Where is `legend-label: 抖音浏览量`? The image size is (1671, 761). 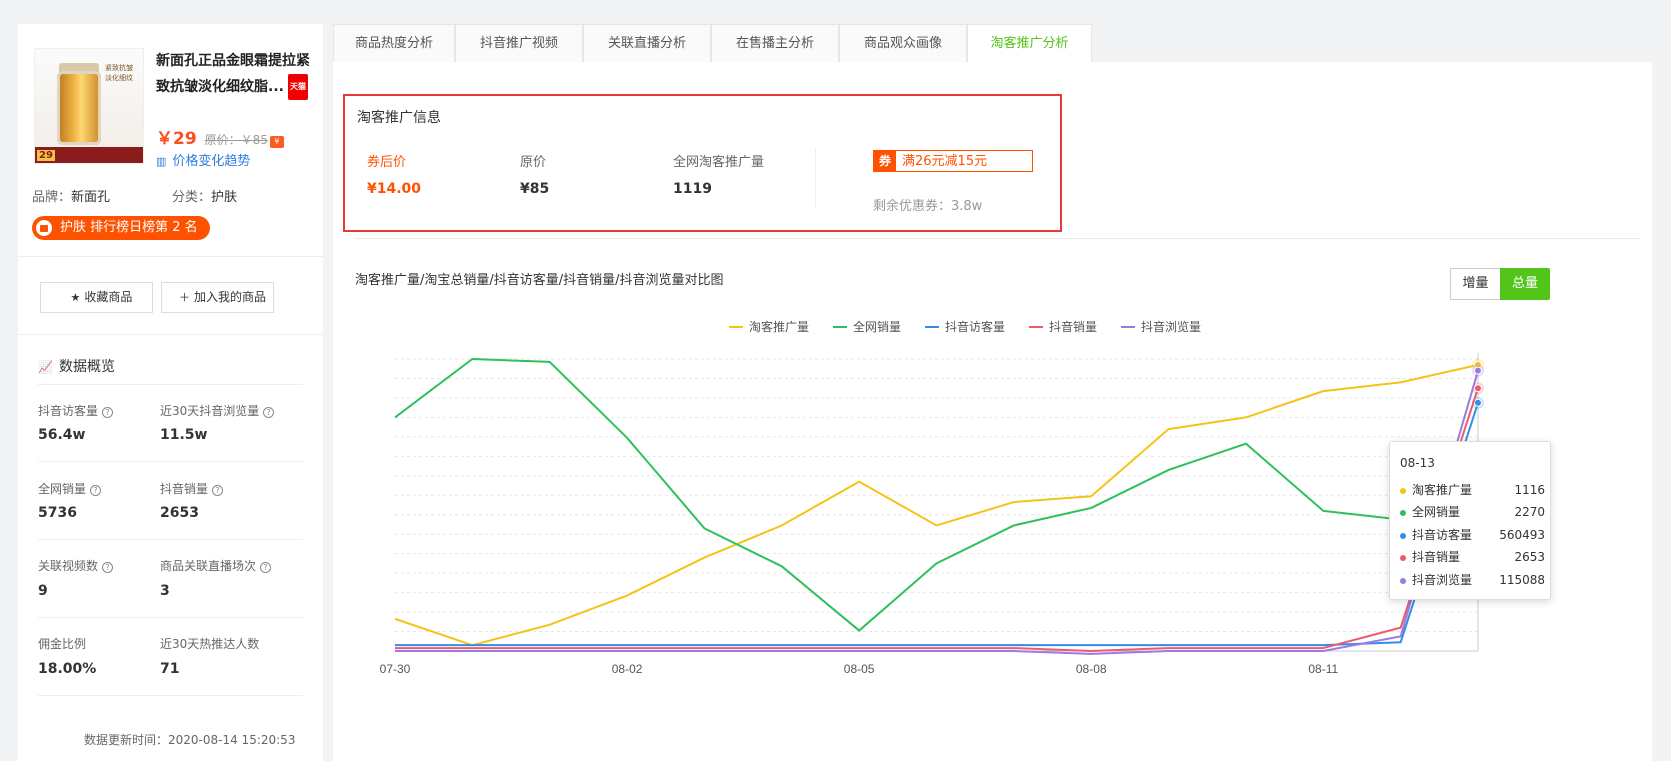 legend-label: 抖音浏览量 is located at coordinates (1171, 326).